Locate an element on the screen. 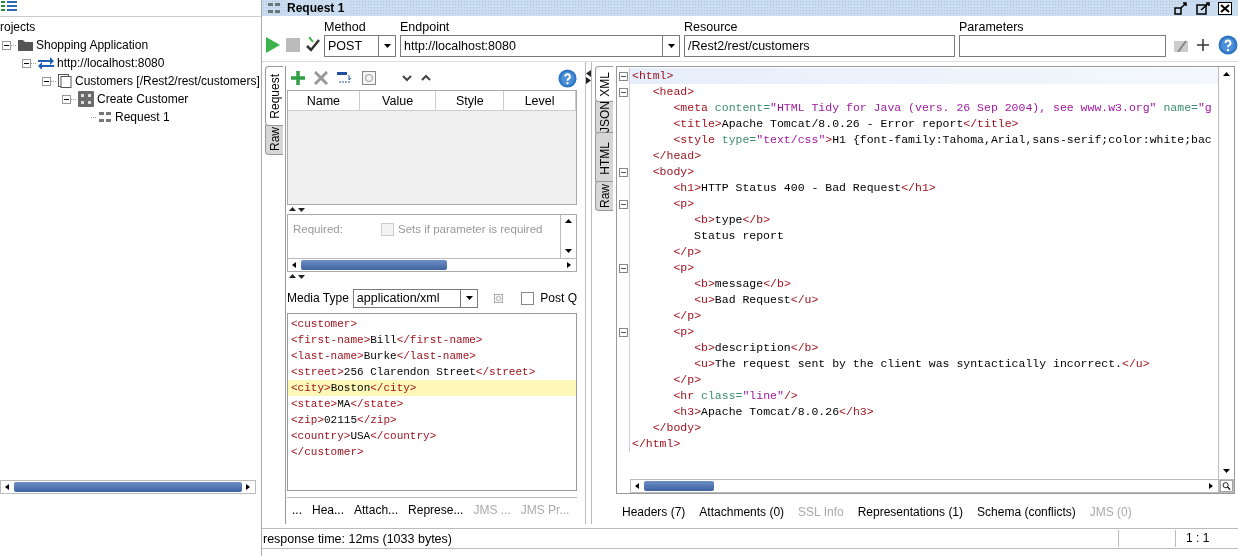  code-line: <hr class="line"/> is located at coordinates (735, 396).